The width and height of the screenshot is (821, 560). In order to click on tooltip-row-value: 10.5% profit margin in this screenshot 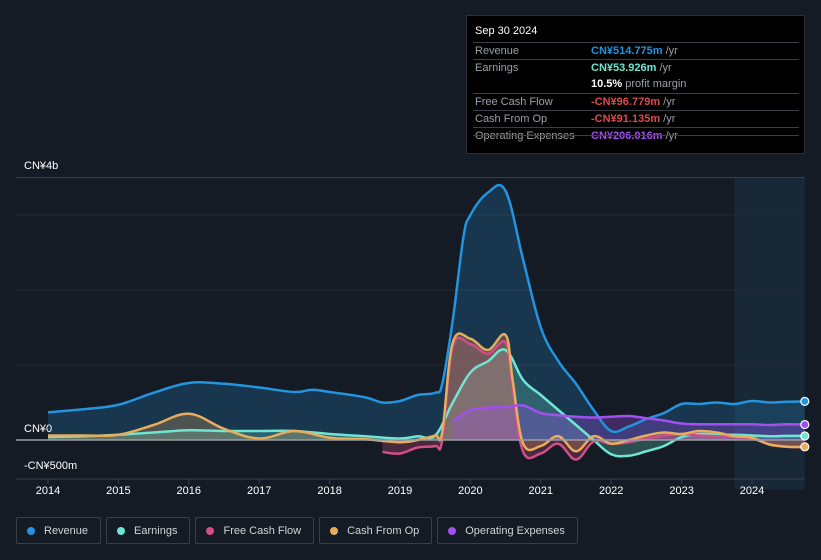, I will do `click(638, 84)`.